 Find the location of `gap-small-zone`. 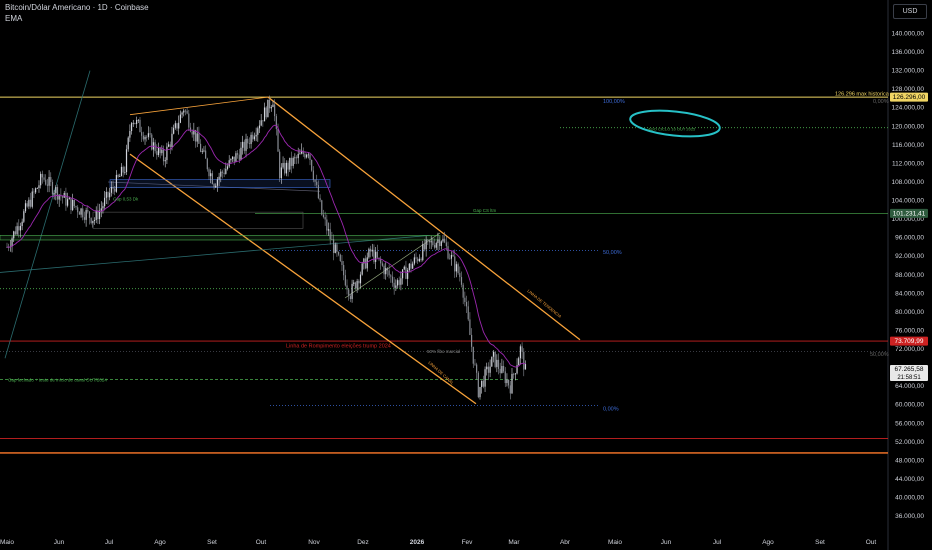

gap-small-zone is located at coordinates (220, 183).